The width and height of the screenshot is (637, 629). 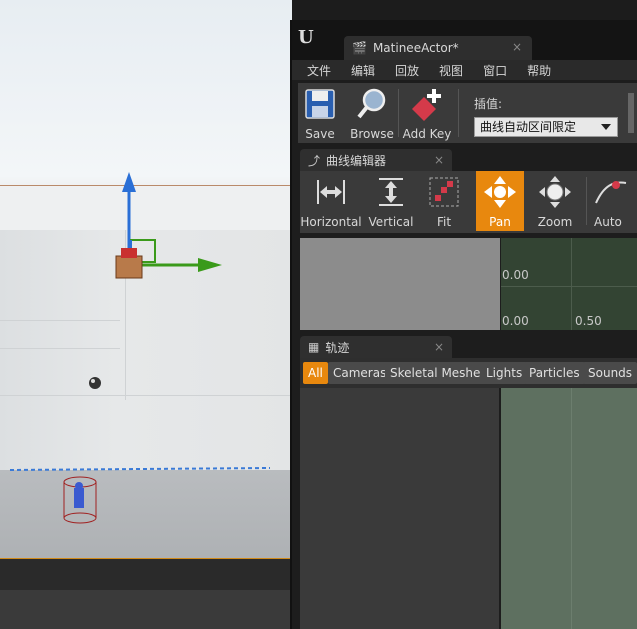 I want to click on menu-edit: 编辑, so click(x=363, y=70).